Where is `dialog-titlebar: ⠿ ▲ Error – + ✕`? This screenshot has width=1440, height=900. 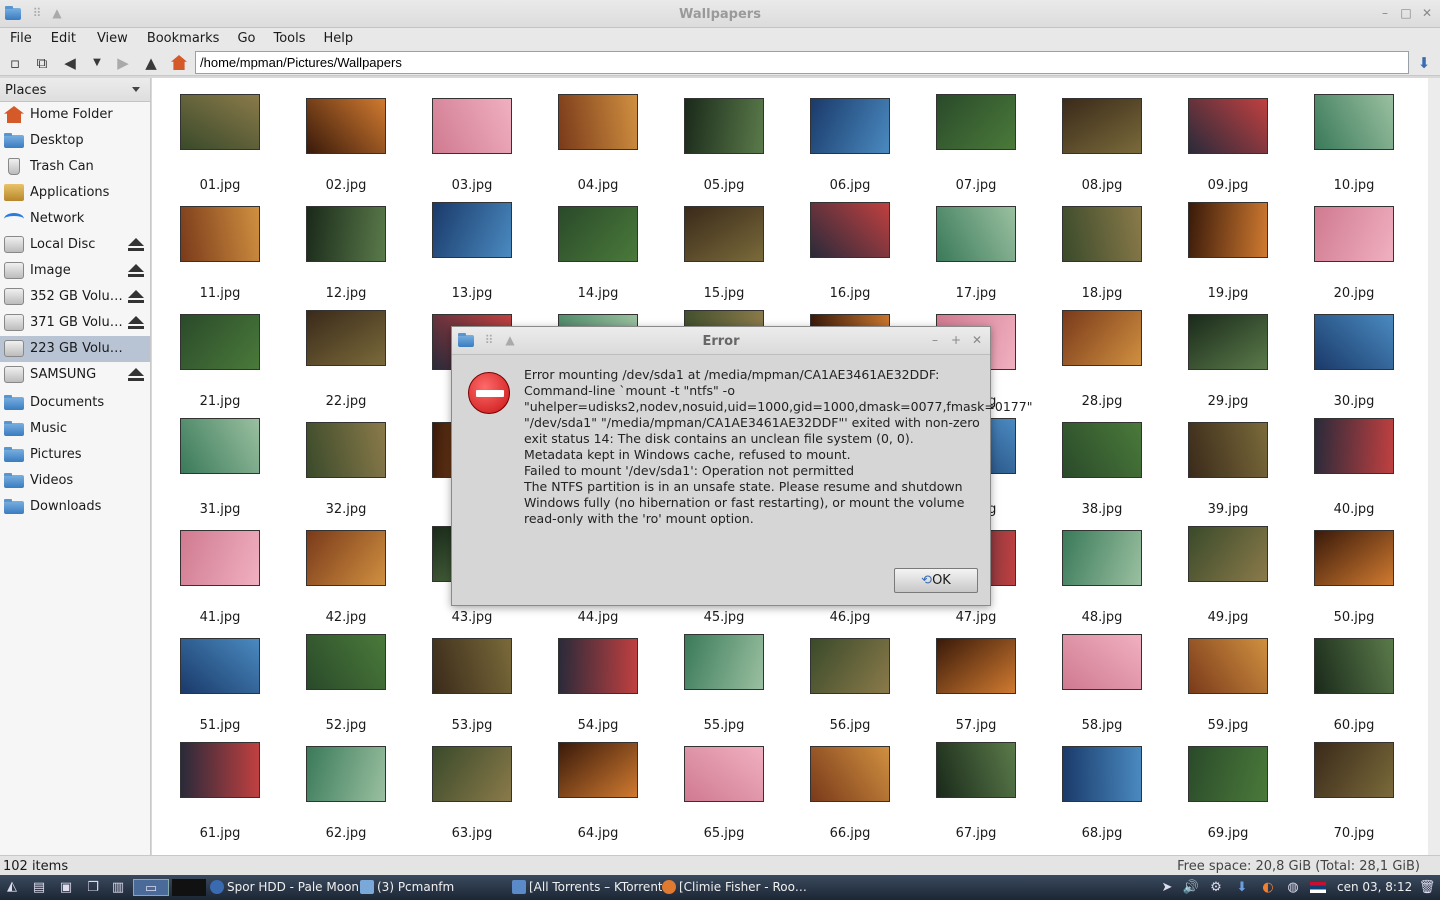
dialog-titlebar: ⠿ ▲ Error – + ✕ is located at coordinates (721, 341).